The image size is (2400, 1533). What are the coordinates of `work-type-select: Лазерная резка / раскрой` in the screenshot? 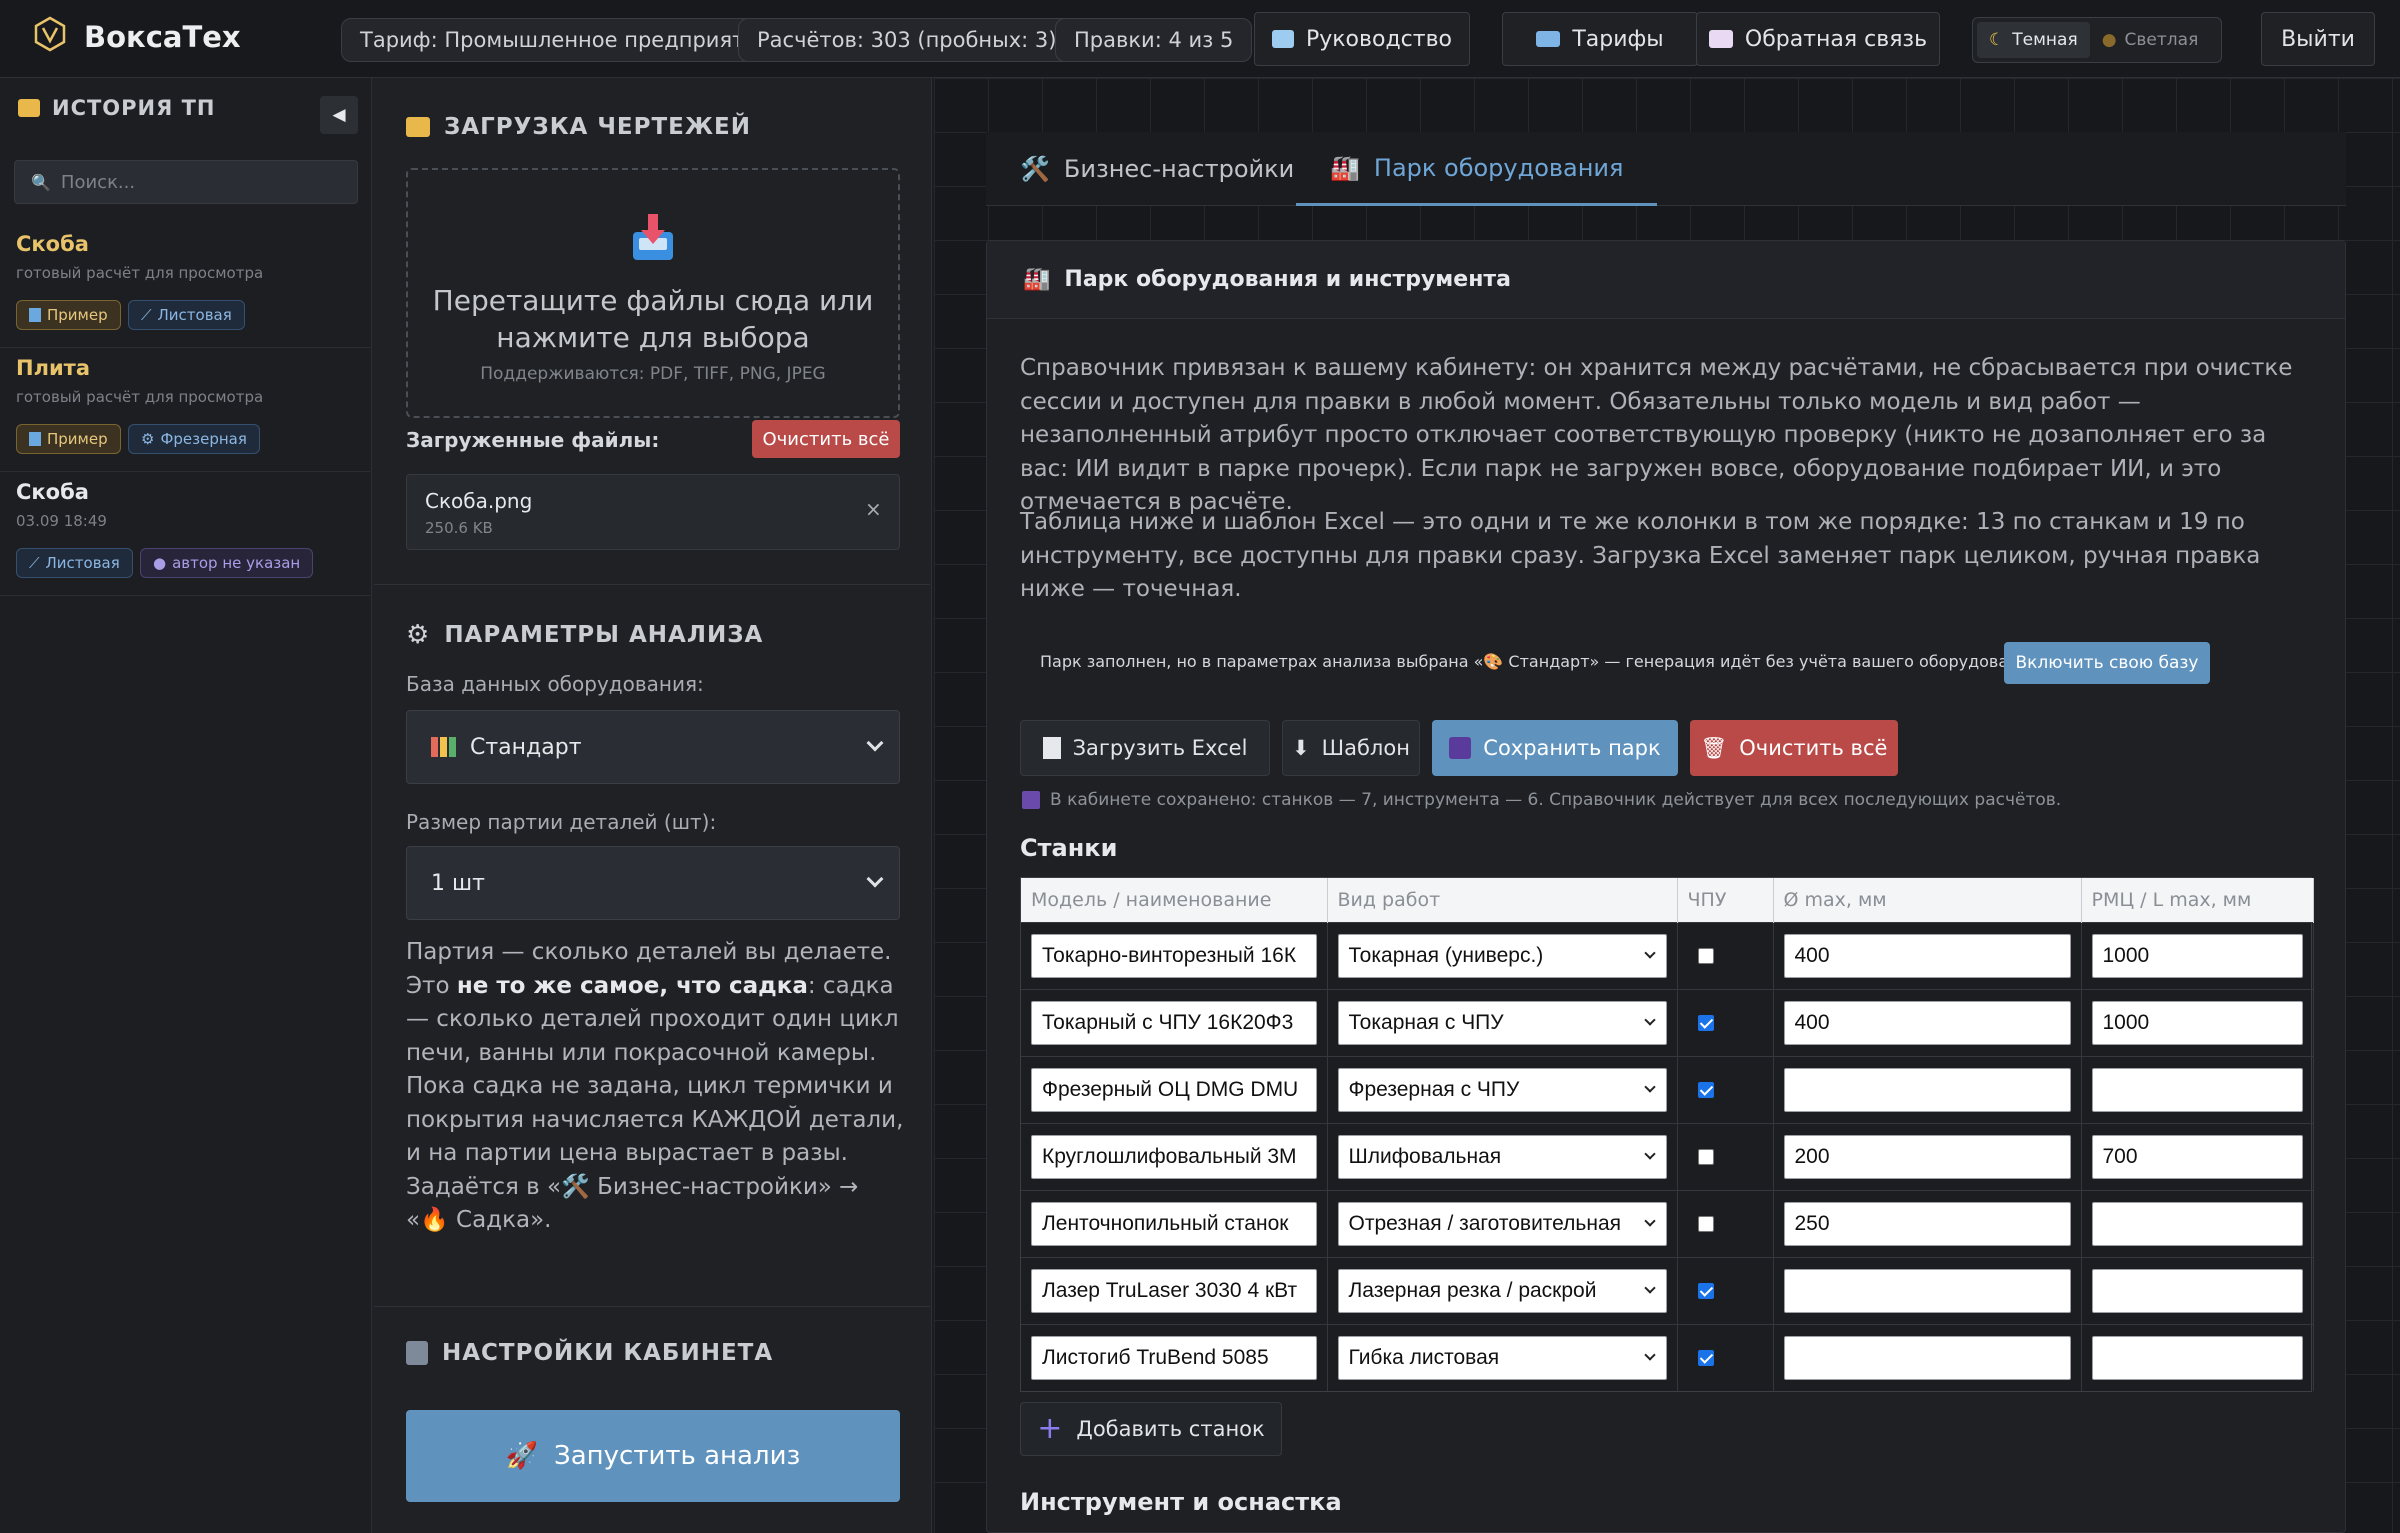 It's located at (1502, 1290).